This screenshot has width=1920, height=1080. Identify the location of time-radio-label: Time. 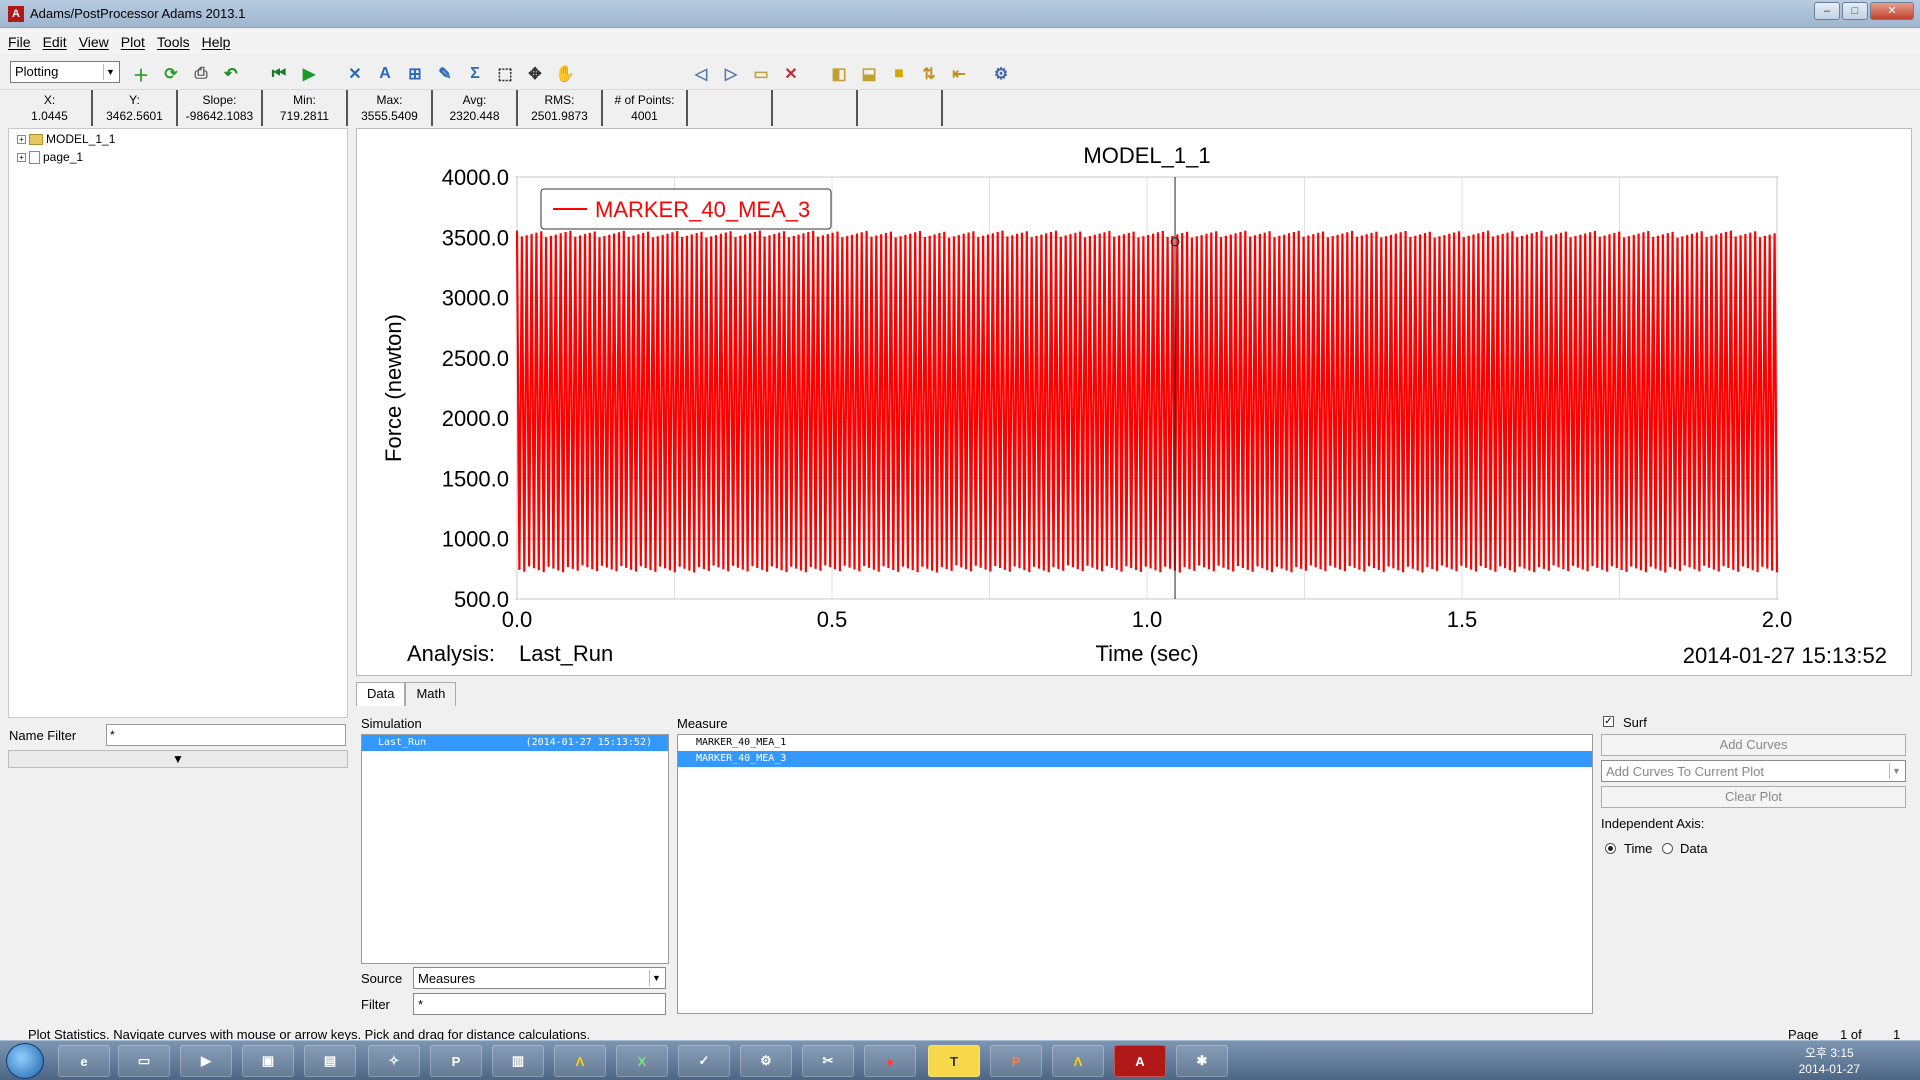
(1638, 848).